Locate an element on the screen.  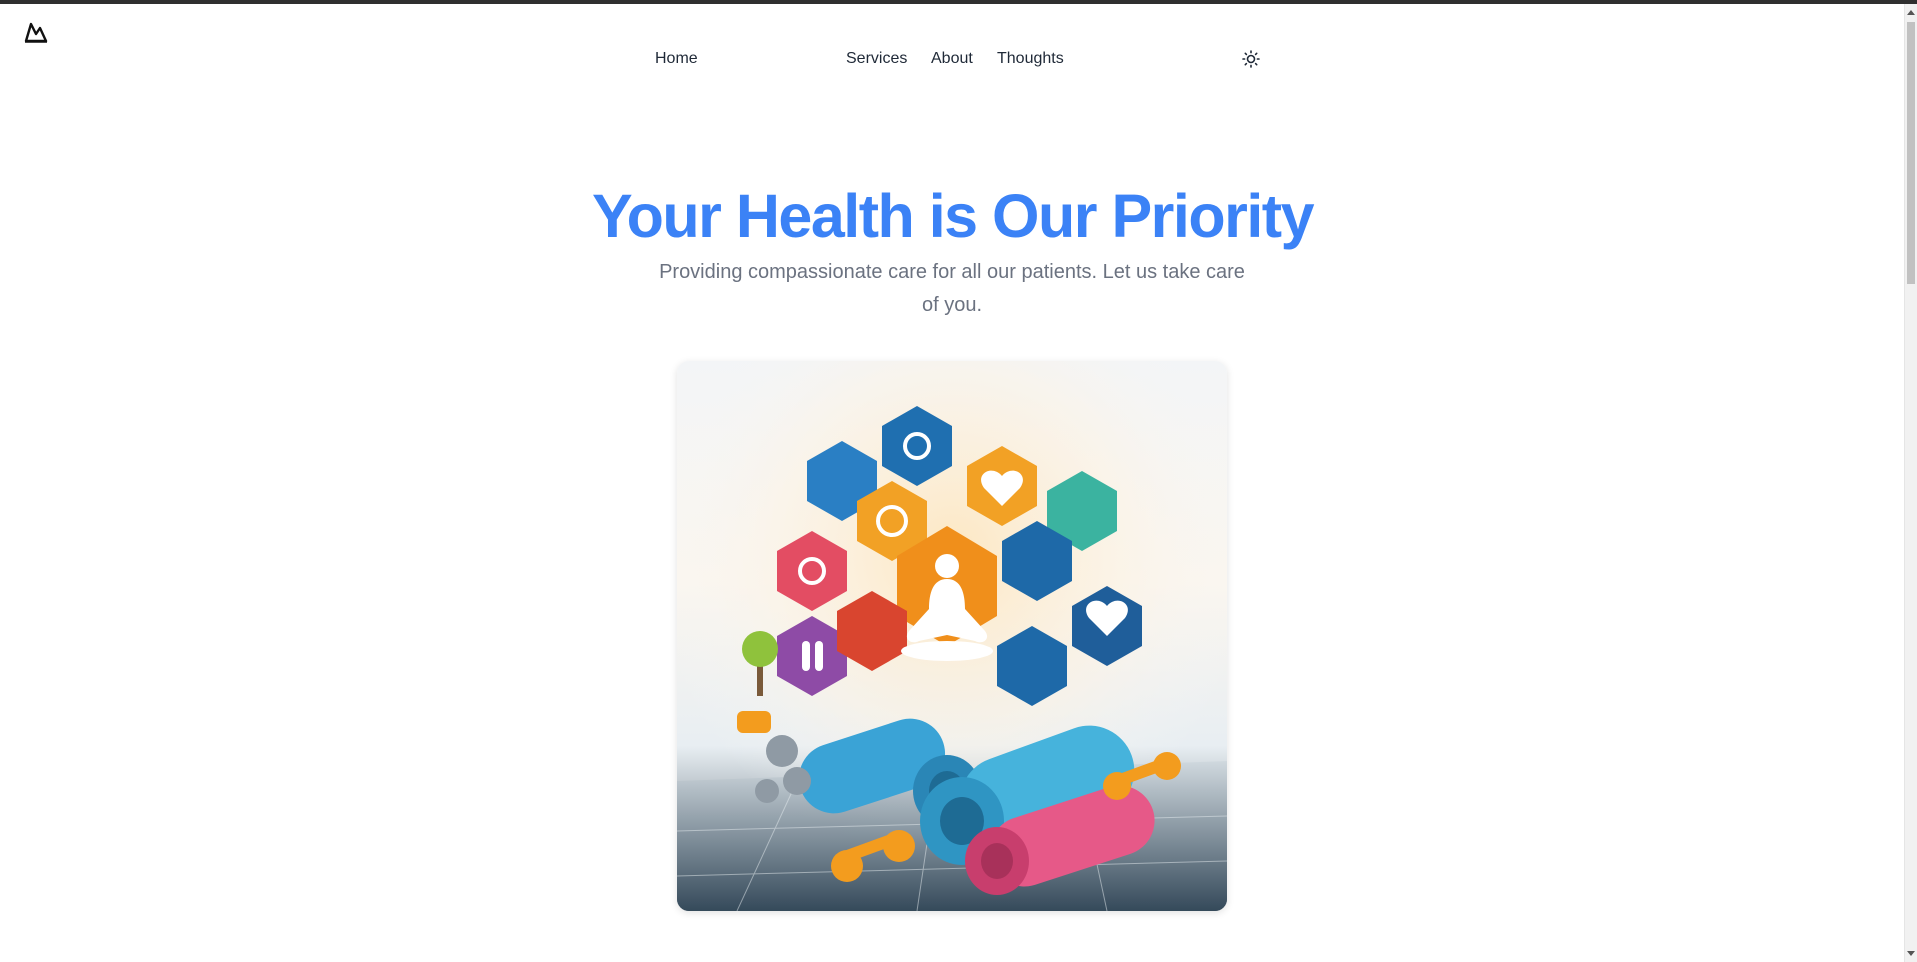
theme-toggle-button is located at coordinates (1251, 59).